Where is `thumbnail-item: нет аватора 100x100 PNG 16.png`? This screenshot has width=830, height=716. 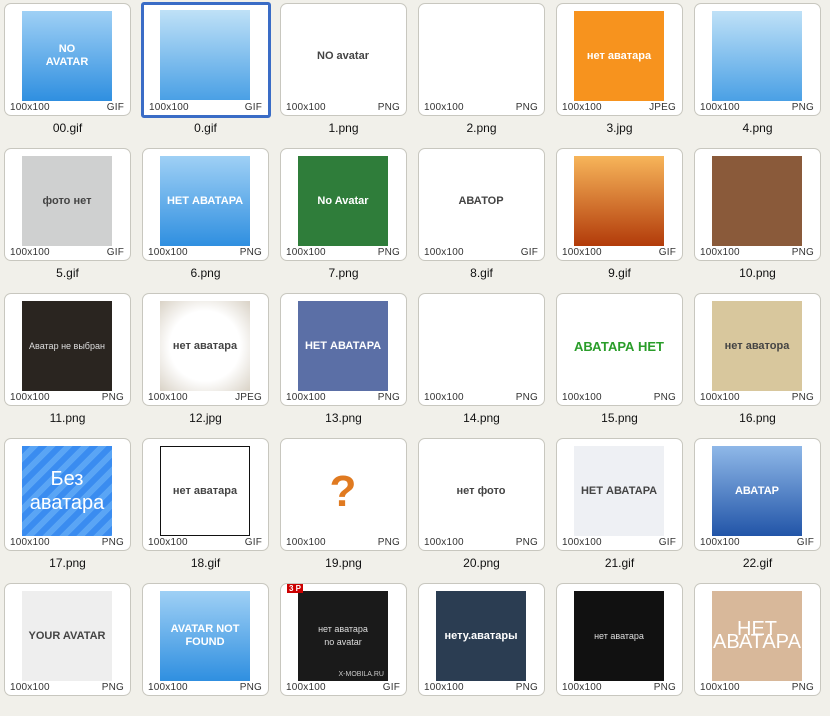 thumbnail-item: нет аватора 100x100 PNG 16.png is located at coordinates (759, 359).